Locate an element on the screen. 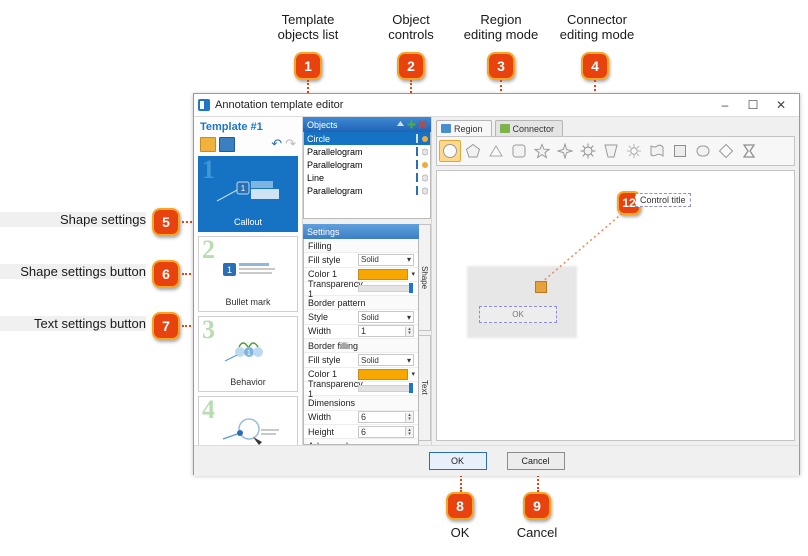 This screenshot has height=556, width=808. add-icon is located at coordinates (411, 124).